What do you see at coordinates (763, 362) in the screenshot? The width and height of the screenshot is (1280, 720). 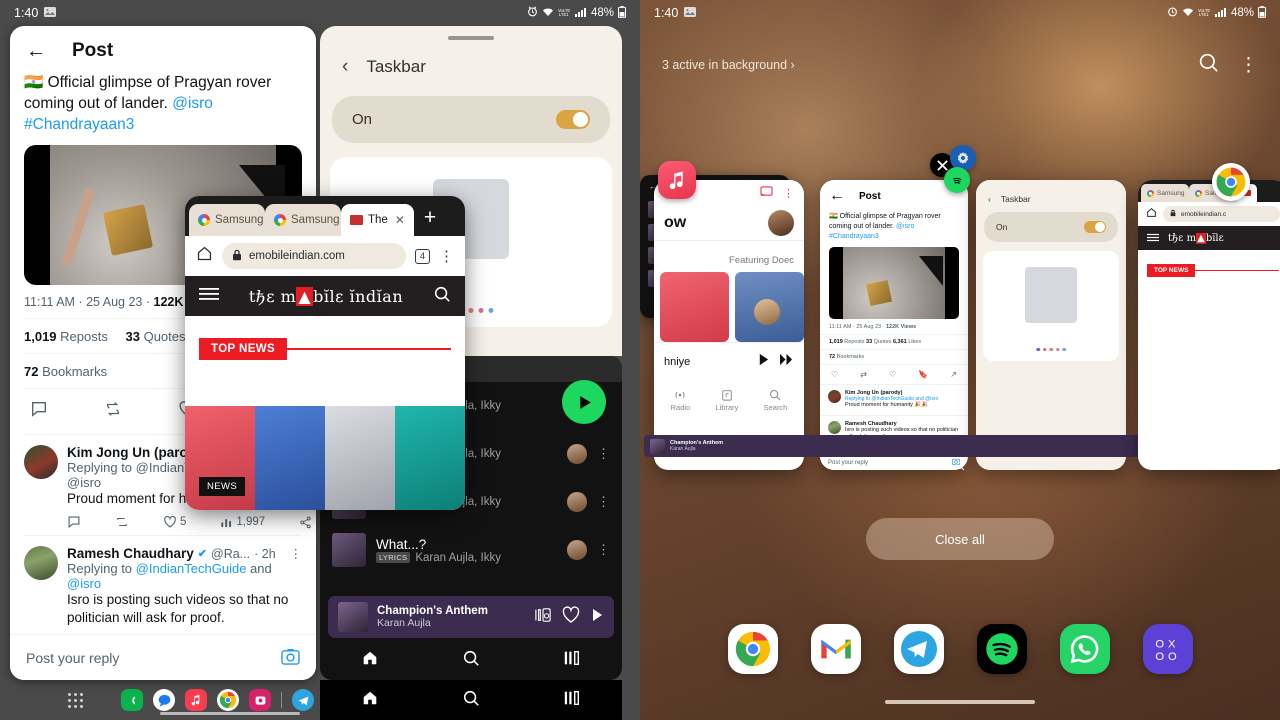 I see `play-icon` at bounding box center [763, 362].